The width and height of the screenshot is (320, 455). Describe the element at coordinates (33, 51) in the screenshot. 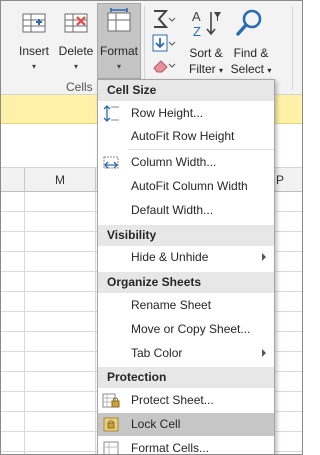

I see `insert-label: Insert` at that location.